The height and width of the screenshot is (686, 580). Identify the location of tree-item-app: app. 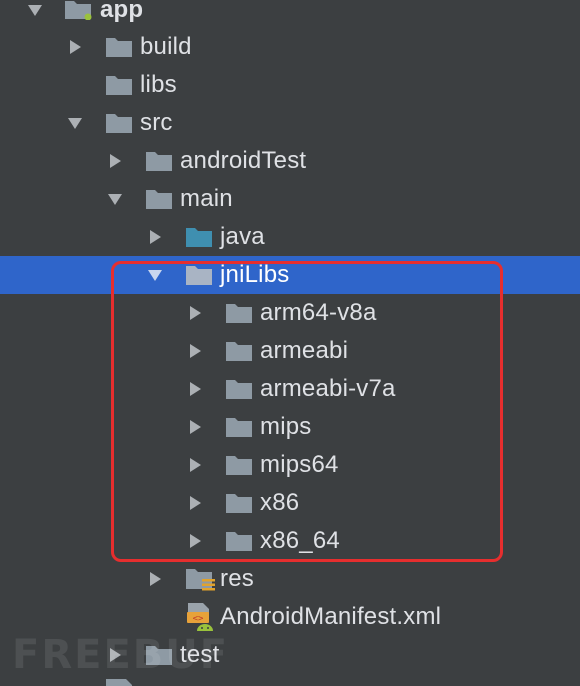
(290, 14).